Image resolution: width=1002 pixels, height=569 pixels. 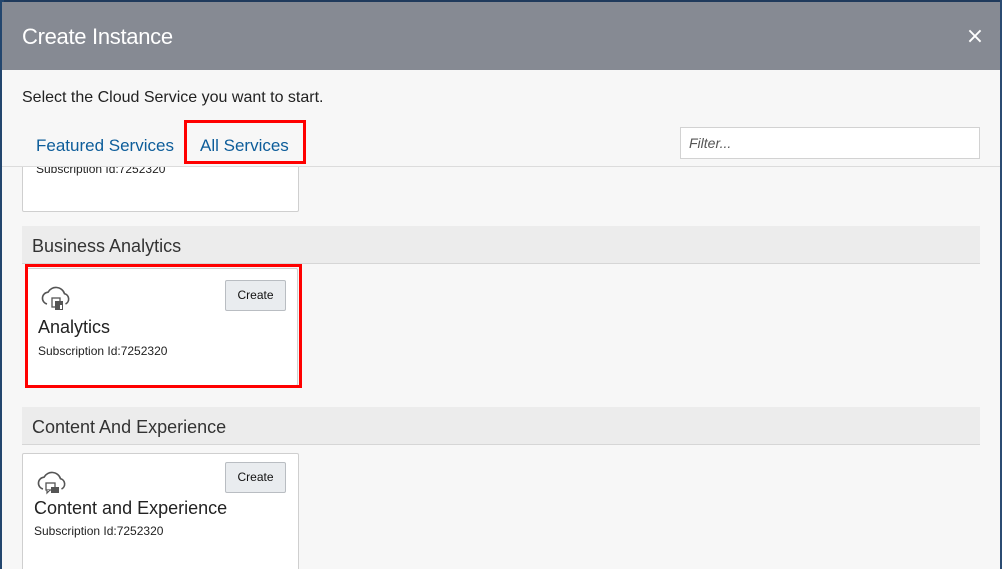 I want to click on service-card: Subscription Id:7252320, so click(x=160, y=189).